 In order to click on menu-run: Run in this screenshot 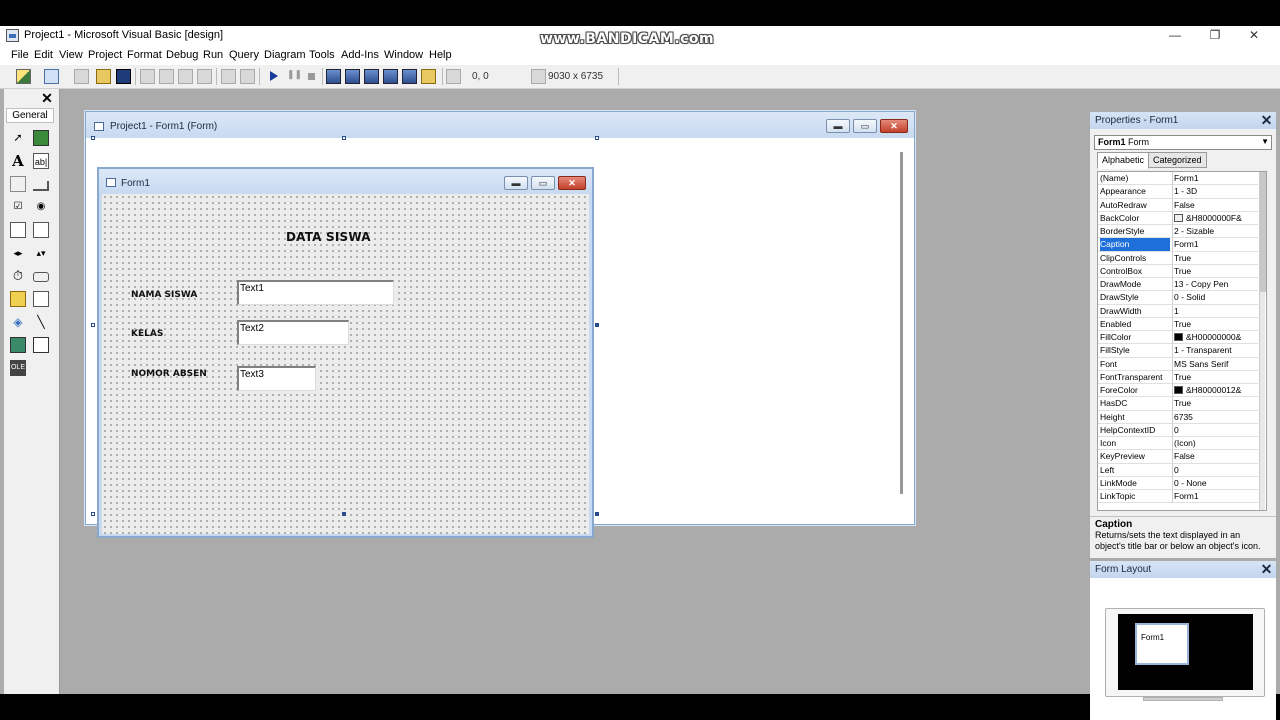, I will do `click(213, 55)`.